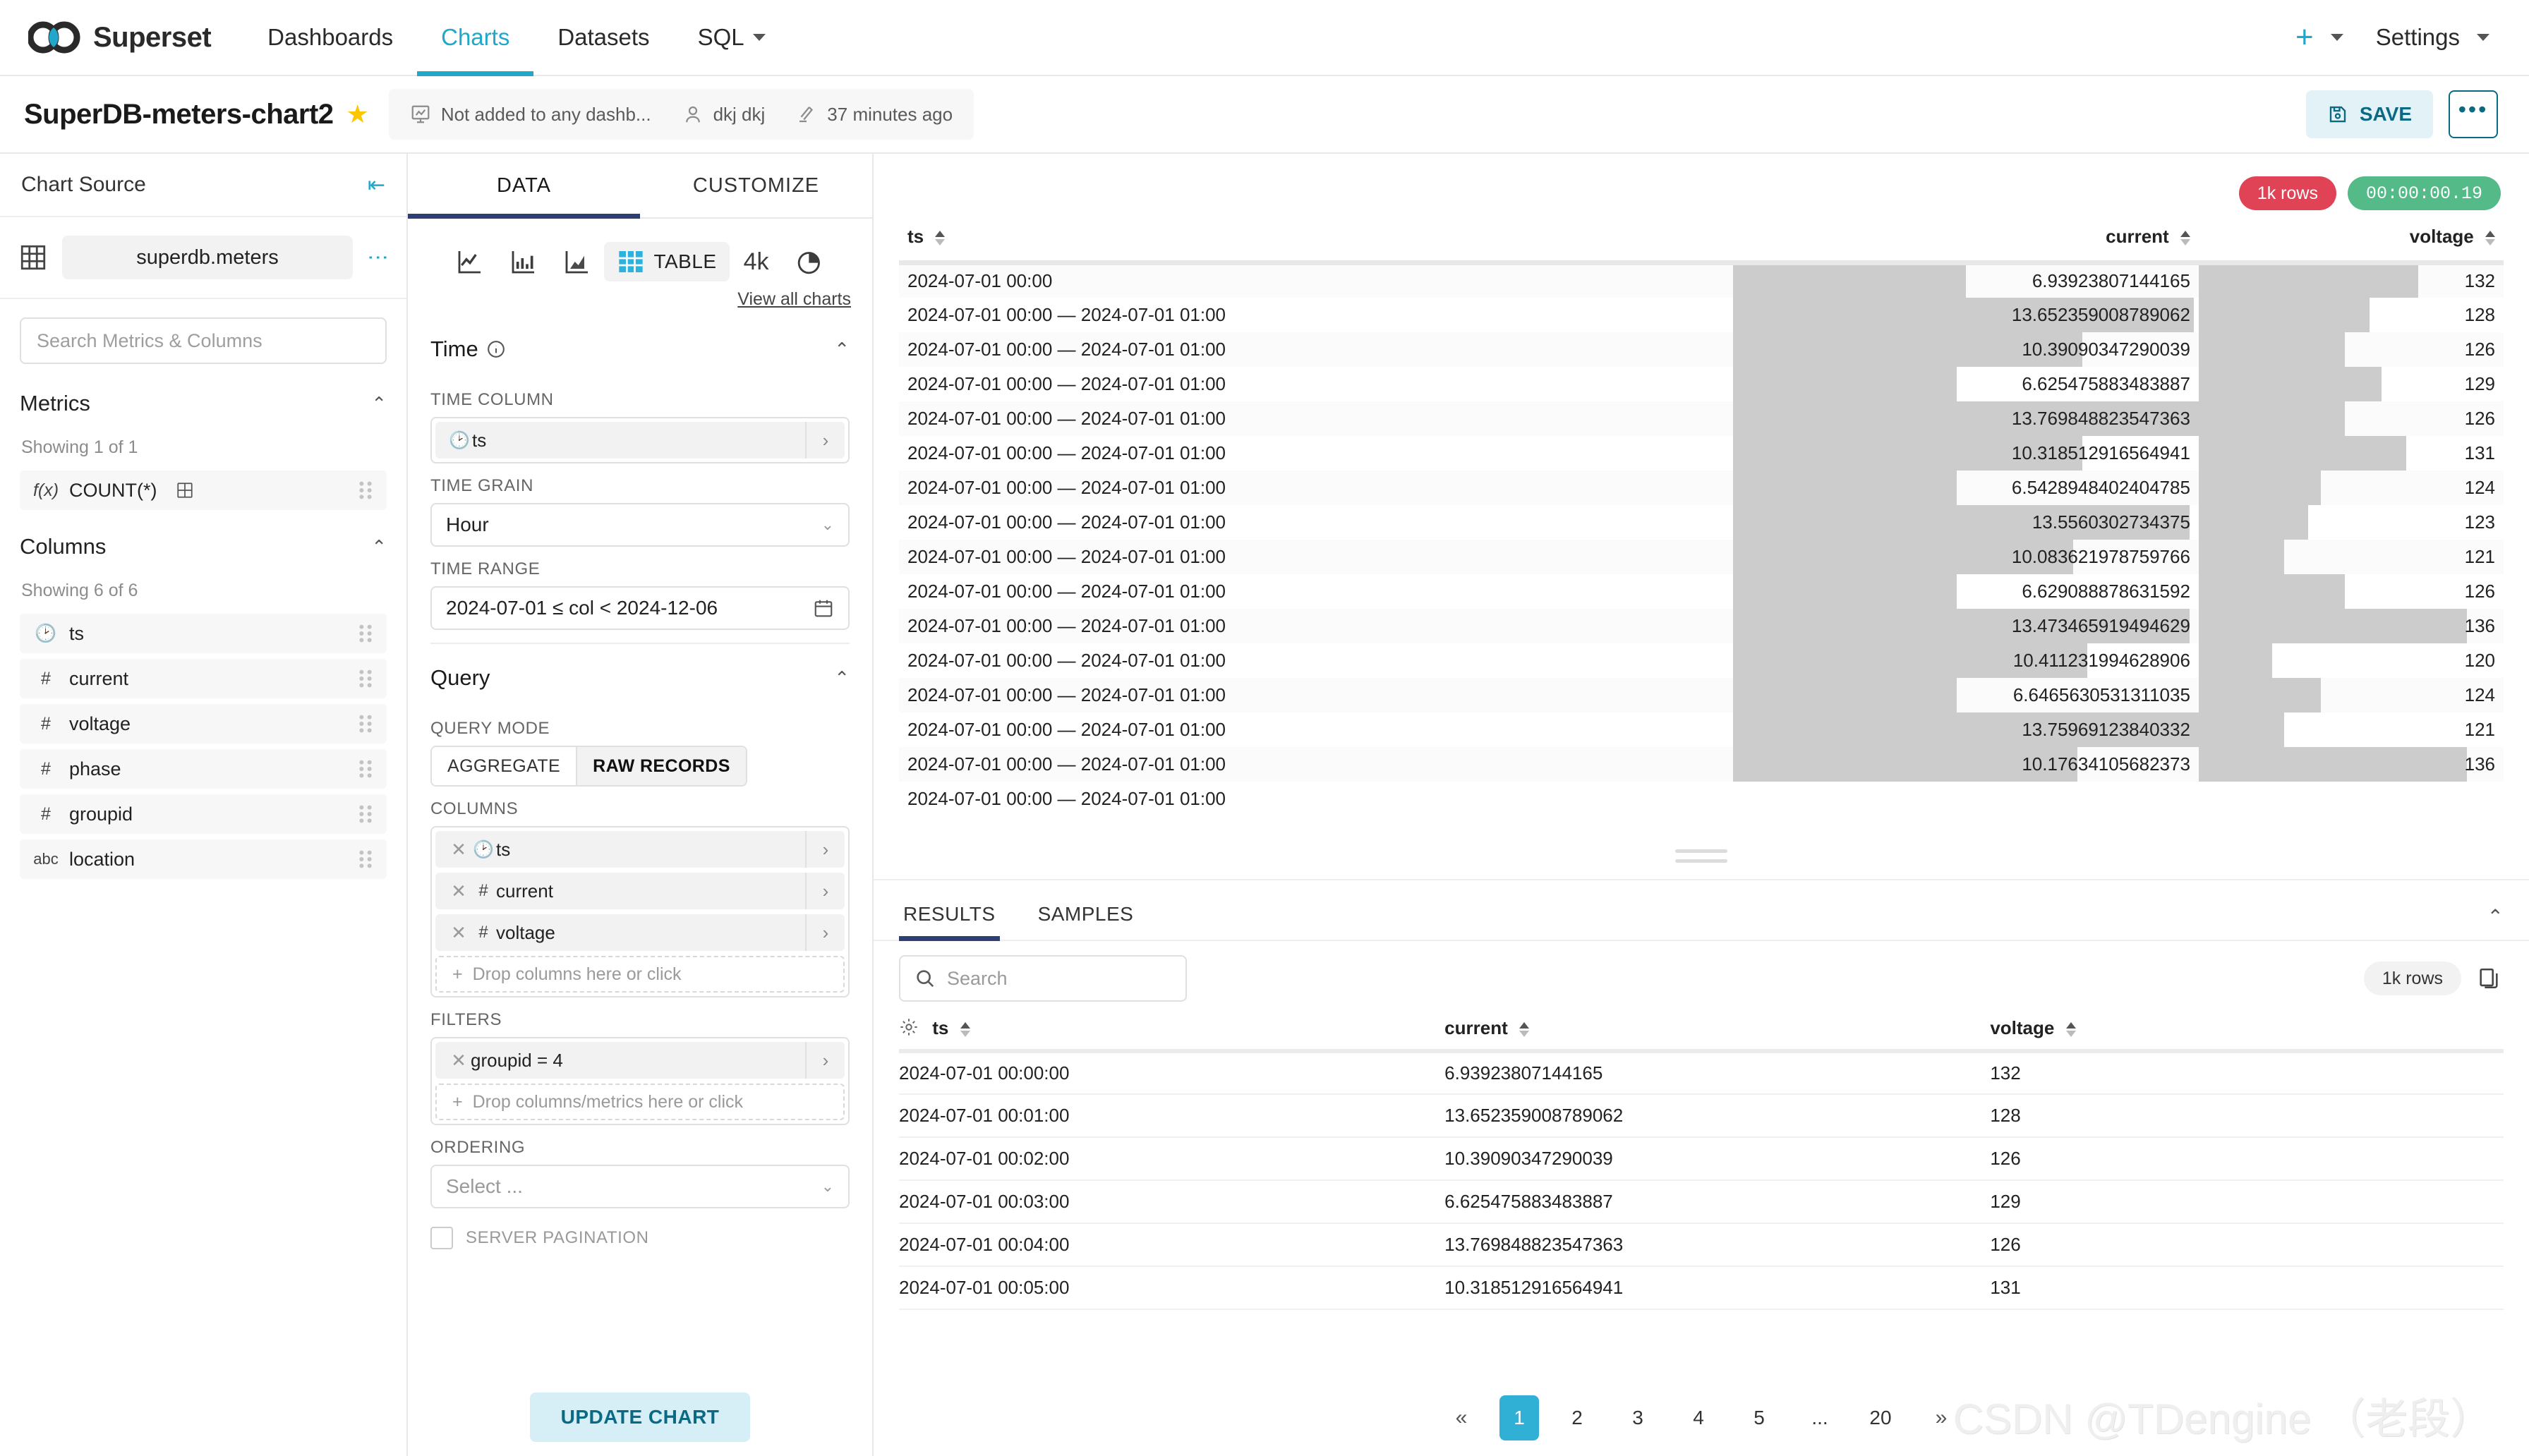 This screenshot has height=1456, width=2529. I want to click on view-all-charts-link: View all charts, so click(794, 299).